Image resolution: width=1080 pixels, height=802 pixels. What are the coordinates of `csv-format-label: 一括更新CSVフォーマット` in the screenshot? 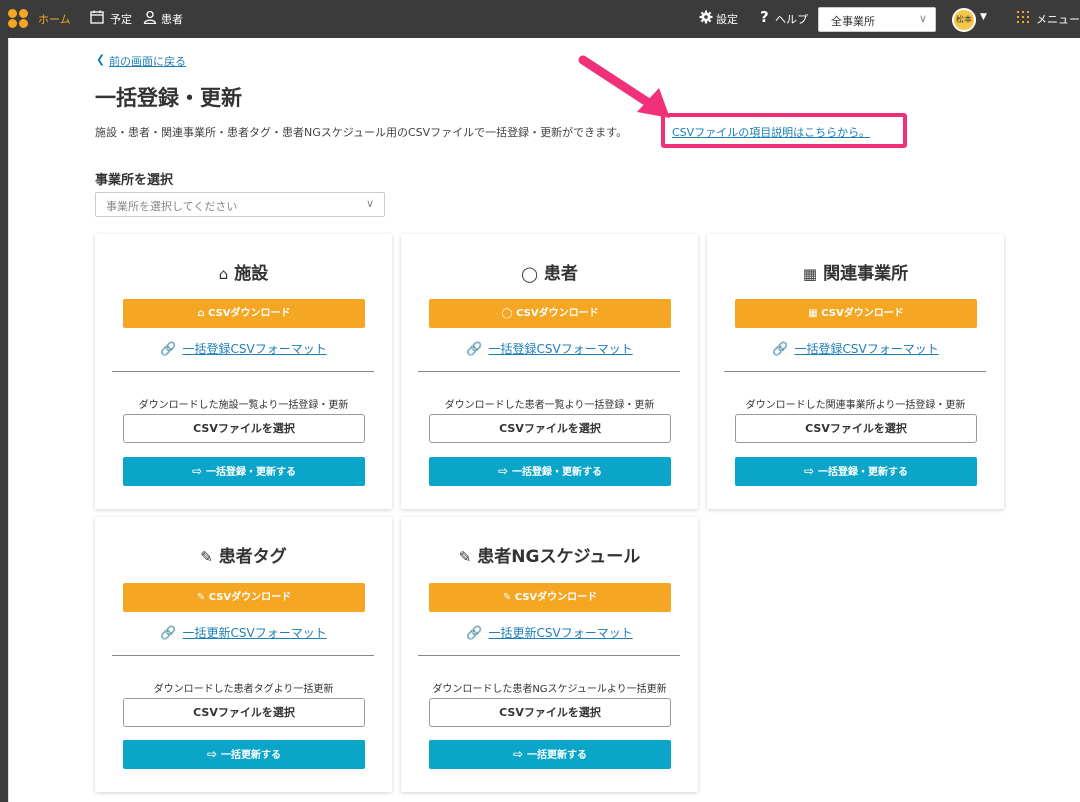 It's located at (254, 633).